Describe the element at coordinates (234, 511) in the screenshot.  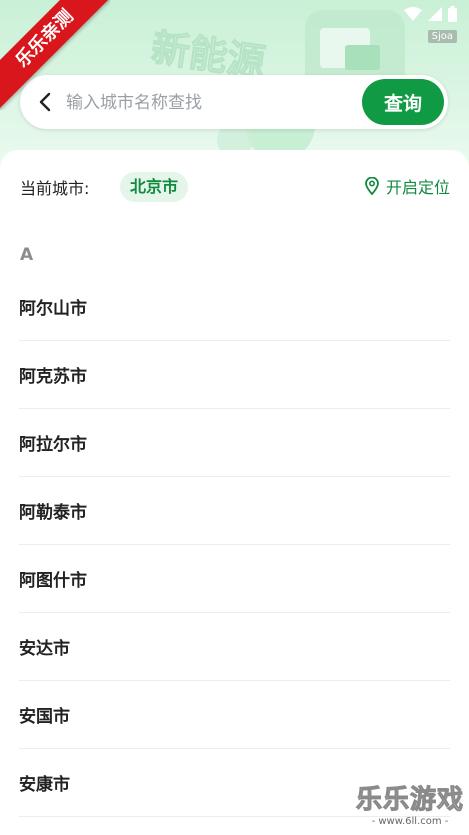
I see `city-item: 阿勒泰市` at that location.